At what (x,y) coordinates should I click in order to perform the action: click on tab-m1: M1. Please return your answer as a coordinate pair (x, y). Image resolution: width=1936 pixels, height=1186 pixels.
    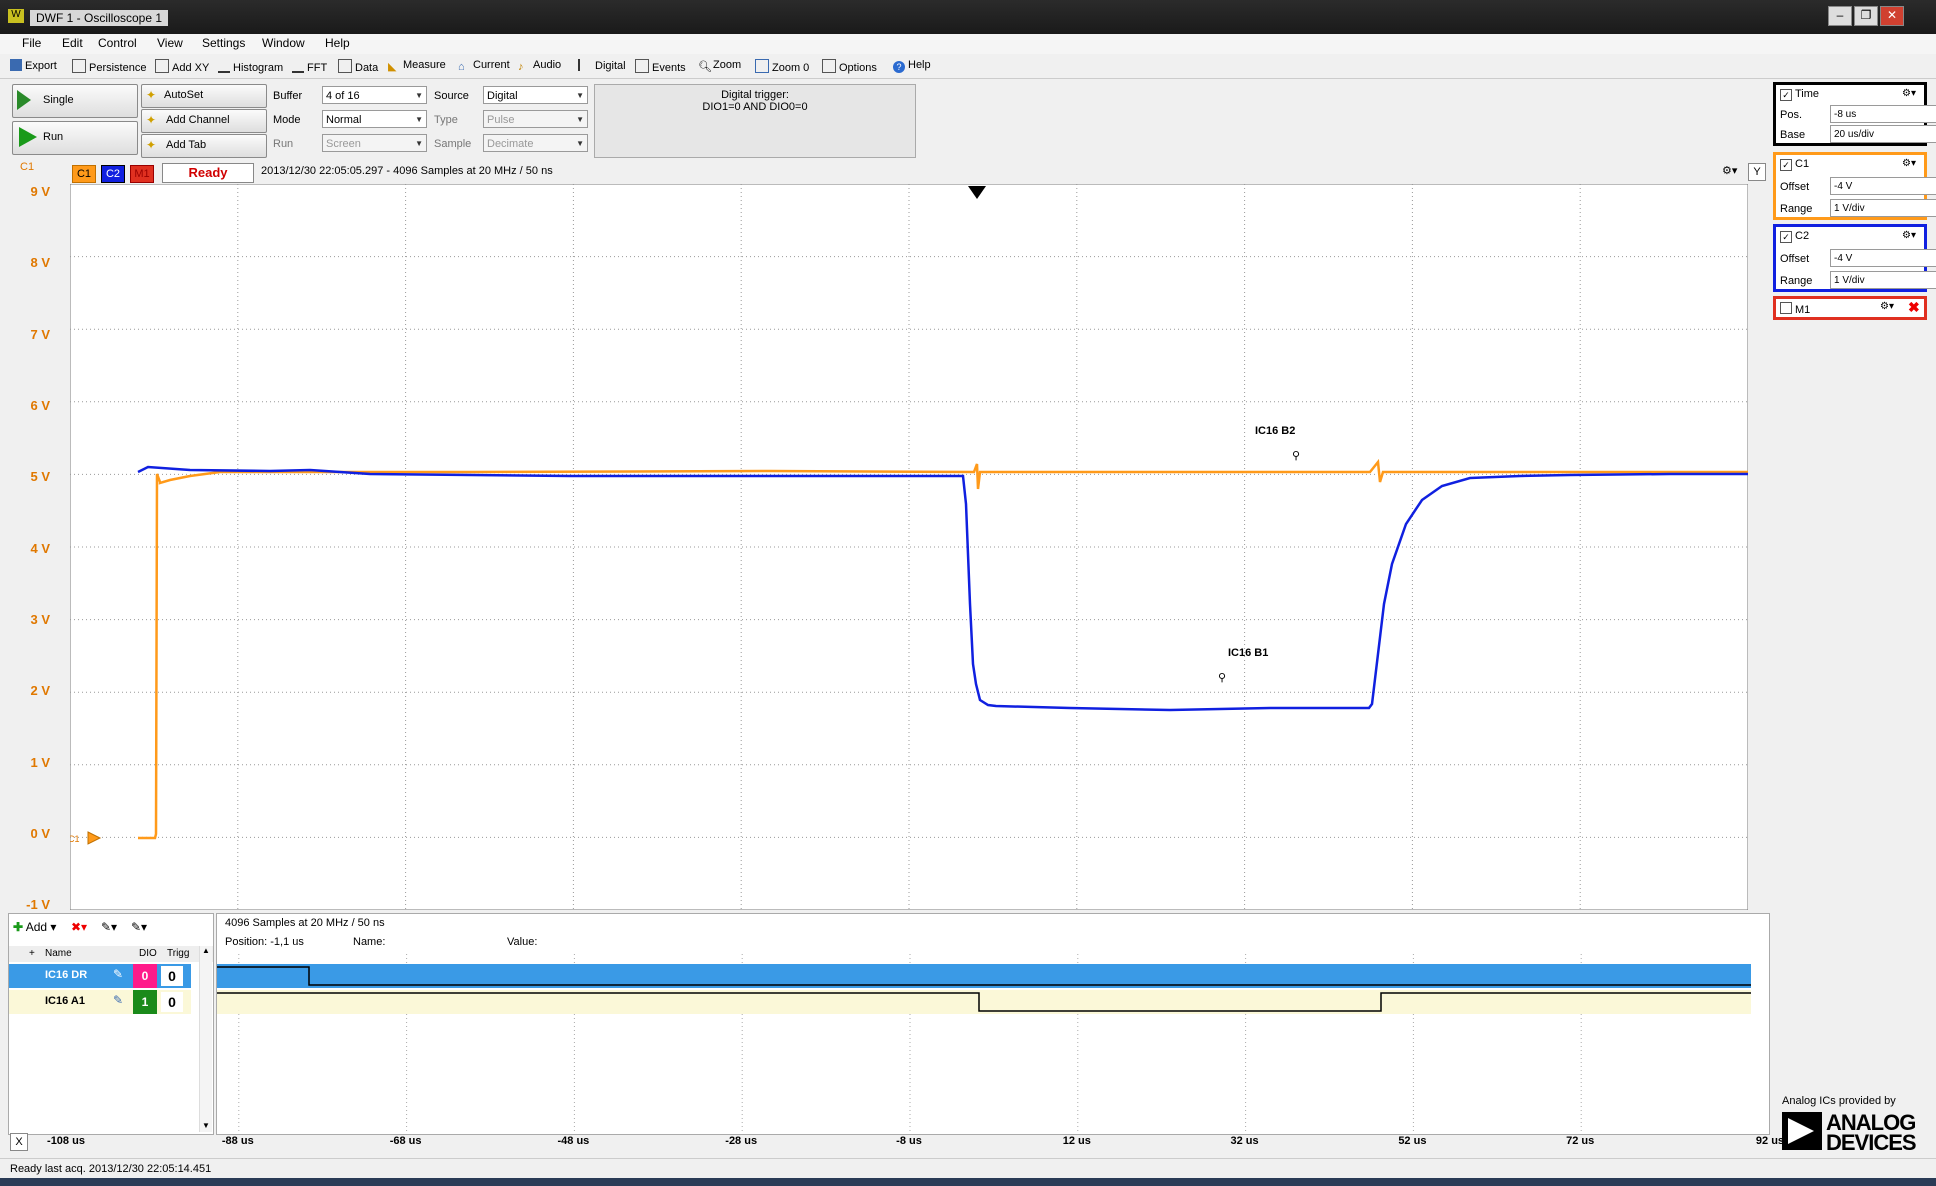
    Looking at the image, I should click on (142, 174).